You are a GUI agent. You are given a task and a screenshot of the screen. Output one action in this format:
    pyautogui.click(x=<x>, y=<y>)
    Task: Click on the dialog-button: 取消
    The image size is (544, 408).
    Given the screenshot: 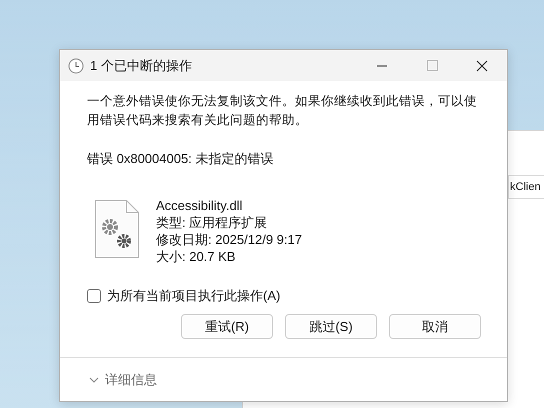 What is the action you would take?
    pyautogui.click(x=435, y=326)
    